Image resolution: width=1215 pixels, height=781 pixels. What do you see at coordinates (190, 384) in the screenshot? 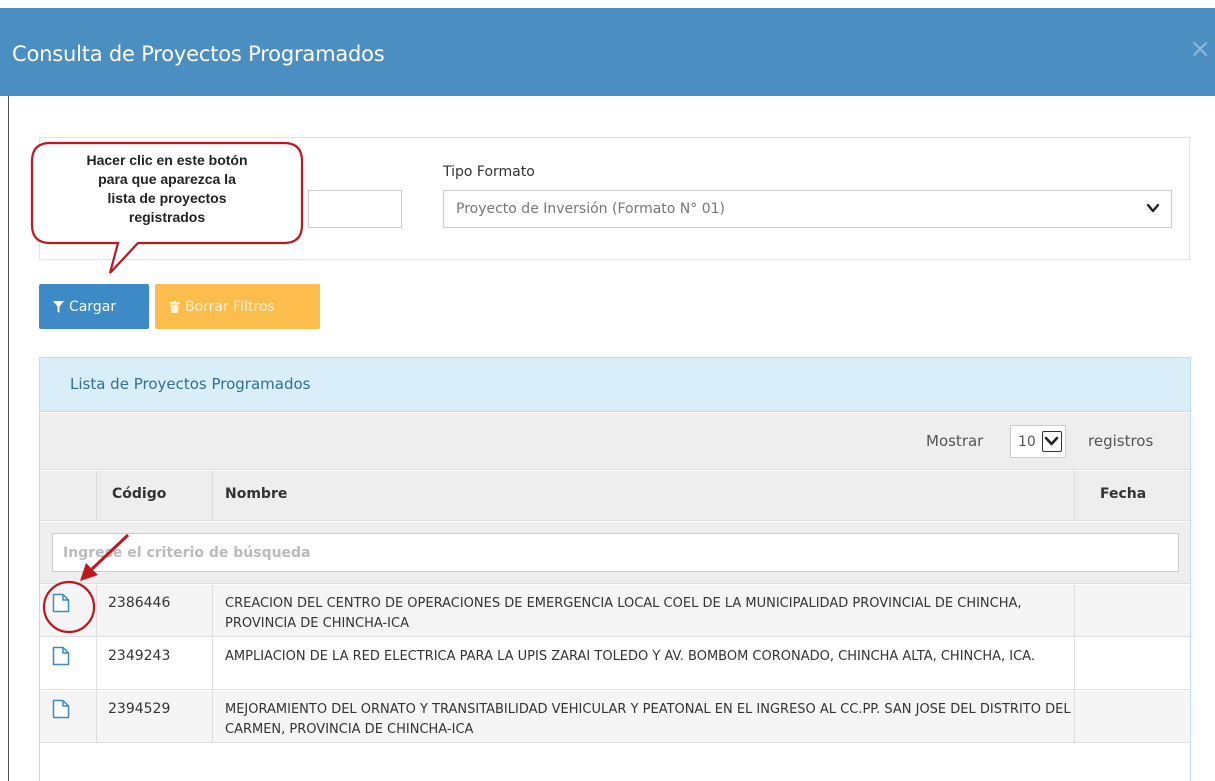
I see `list-title: Lista de Proyectos Programados` at bounding box center [190, 384].